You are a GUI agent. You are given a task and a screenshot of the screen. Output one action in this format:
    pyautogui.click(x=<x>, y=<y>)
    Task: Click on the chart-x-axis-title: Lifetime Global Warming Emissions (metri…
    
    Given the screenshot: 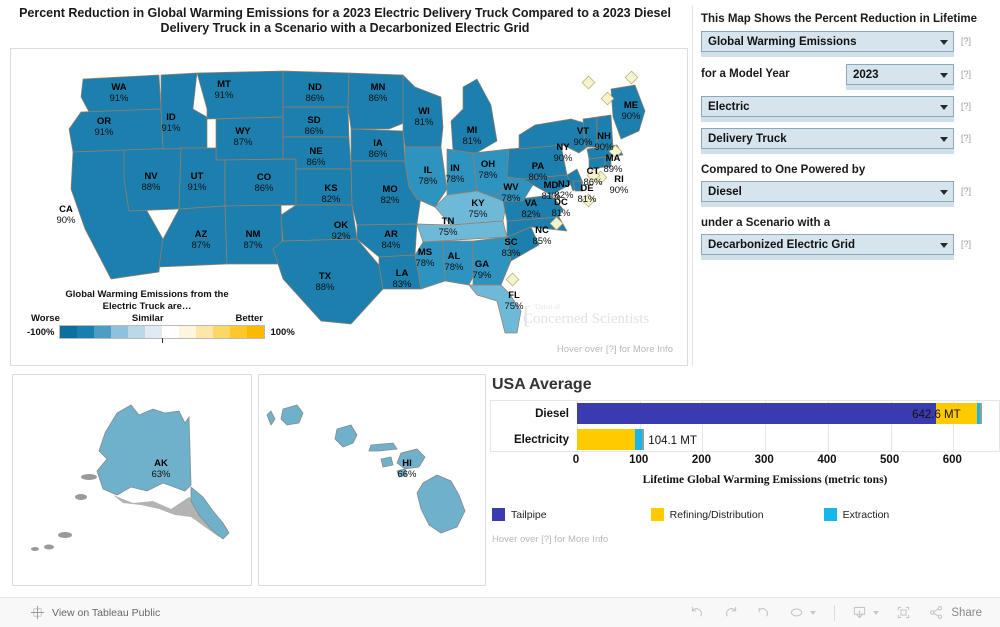 What is the action you would take?
    pyautogui.click(x=765, y=480)
    